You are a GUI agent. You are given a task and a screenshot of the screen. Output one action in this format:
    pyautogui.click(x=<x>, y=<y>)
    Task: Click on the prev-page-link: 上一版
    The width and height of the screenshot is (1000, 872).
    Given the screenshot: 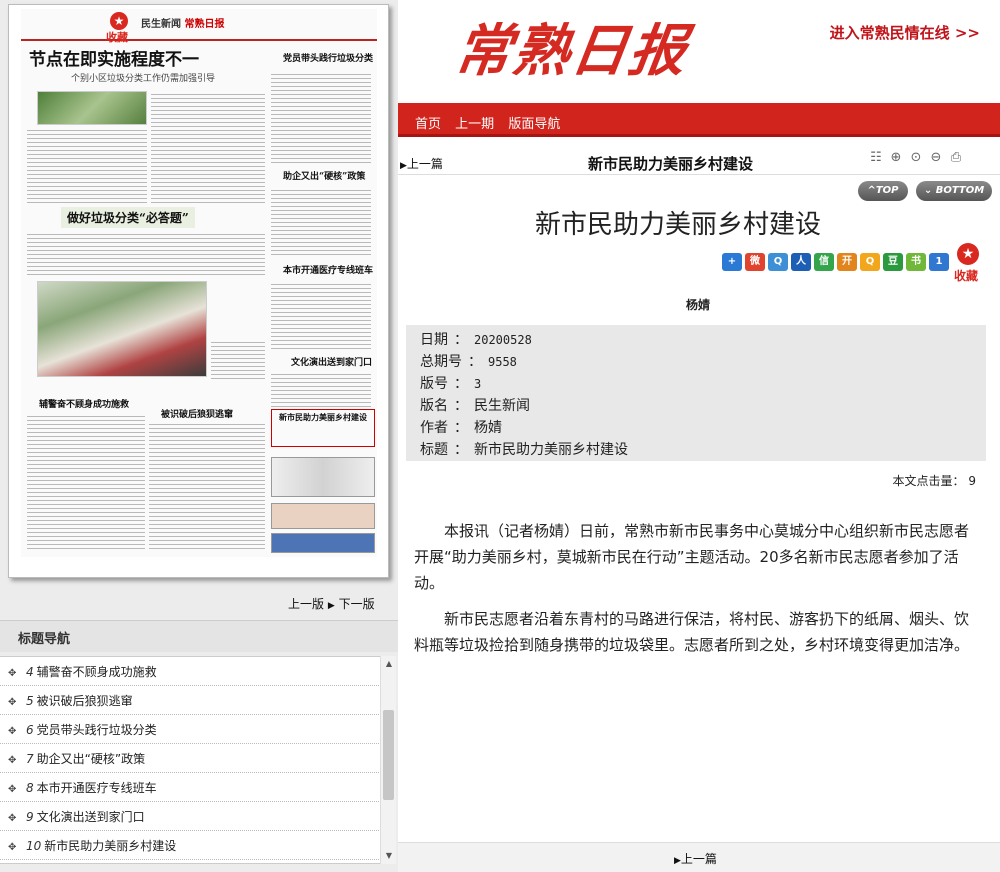 What is the action you would take?
    pyautogui.click(x=306, y=604)
    